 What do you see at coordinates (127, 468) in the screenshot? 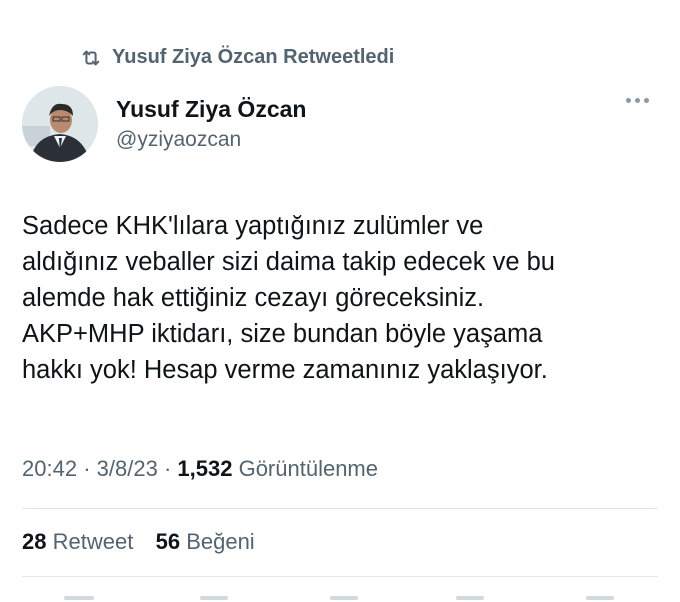
I see `tweet-date: 3/8/23` at bounding box center [127, 468].